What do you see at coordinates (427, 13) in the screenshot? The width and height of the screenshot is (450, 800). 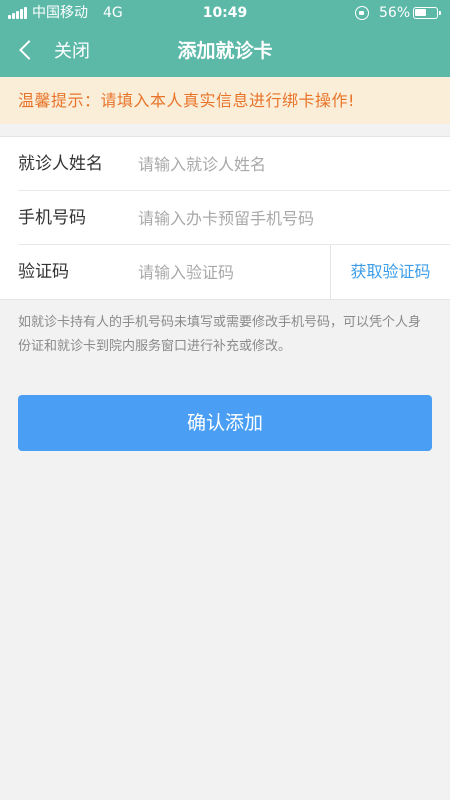 I see `battery-icon` at bounding box center [427, 13].